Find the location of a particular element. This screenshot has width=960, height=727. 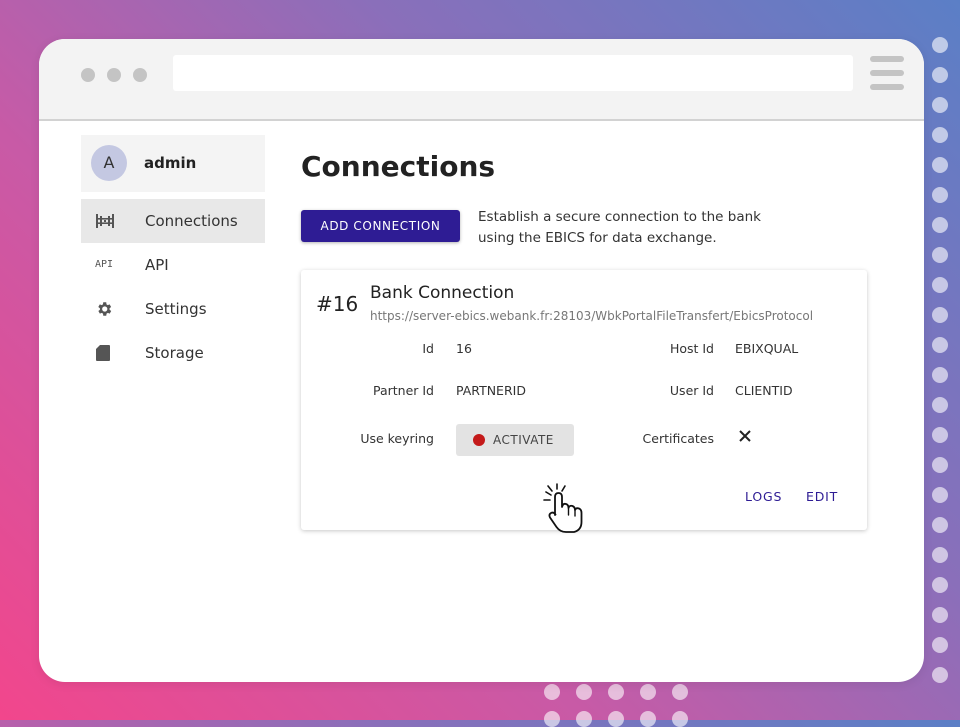

user-profile: A admin is located at coordinates (173, 163).